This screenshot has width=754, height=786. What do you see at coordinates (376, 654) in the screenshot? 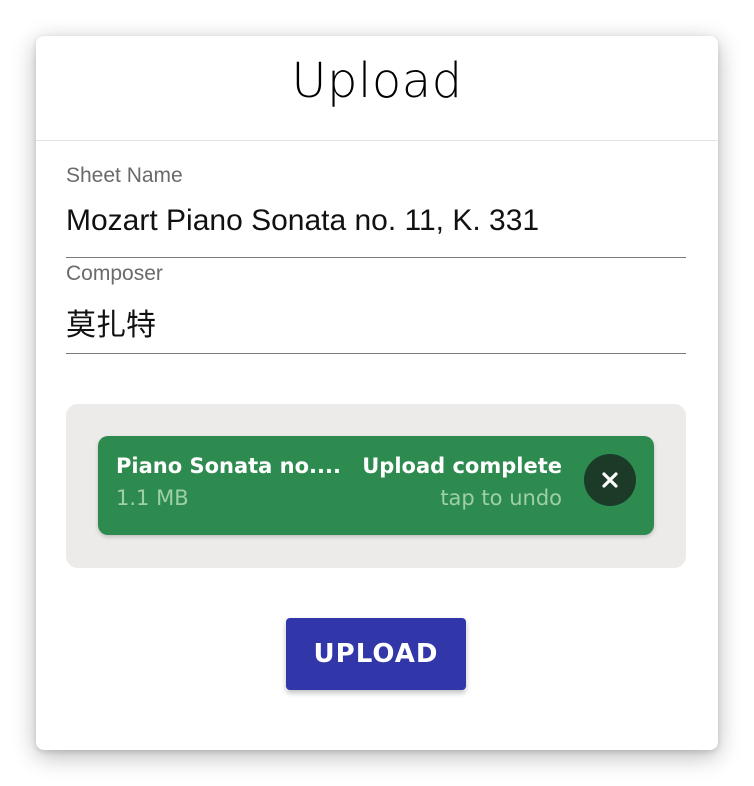
I see `upload-button: UPLOAD` at bounding box center [376, 654].